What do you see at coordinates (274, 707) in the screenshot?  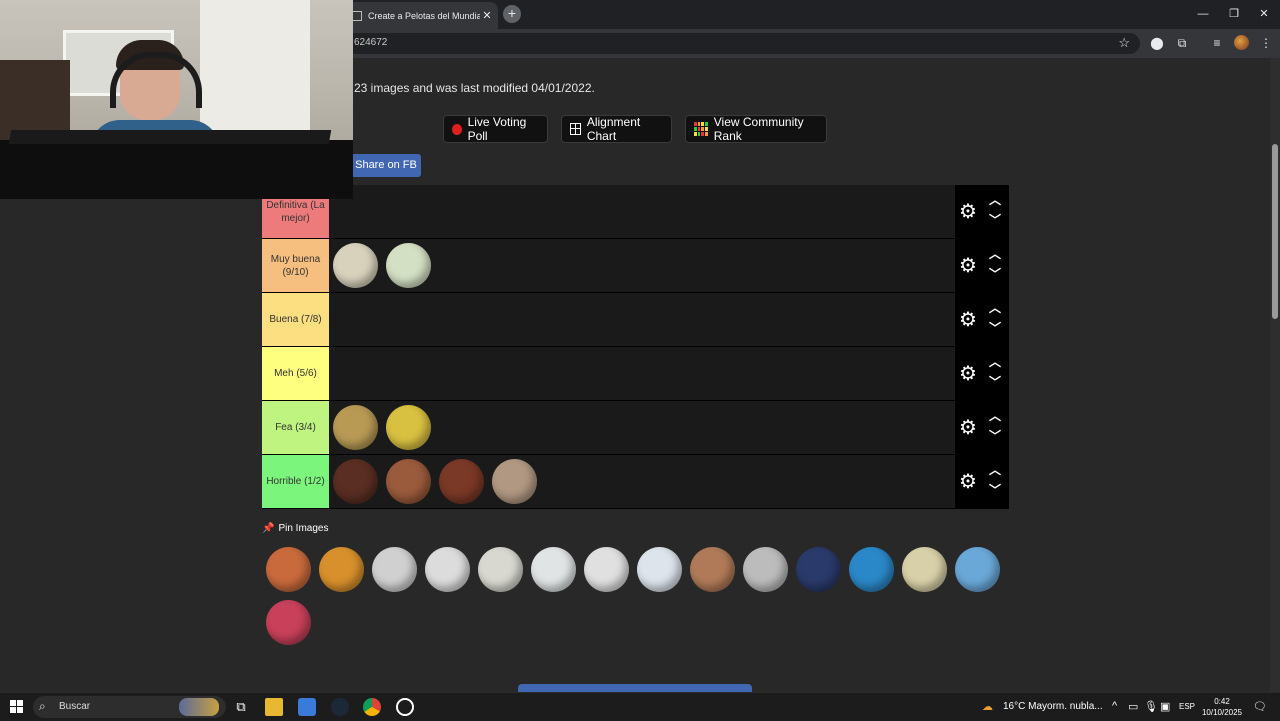 I see `file-explorer-icon` at bounding box center [274, 707].